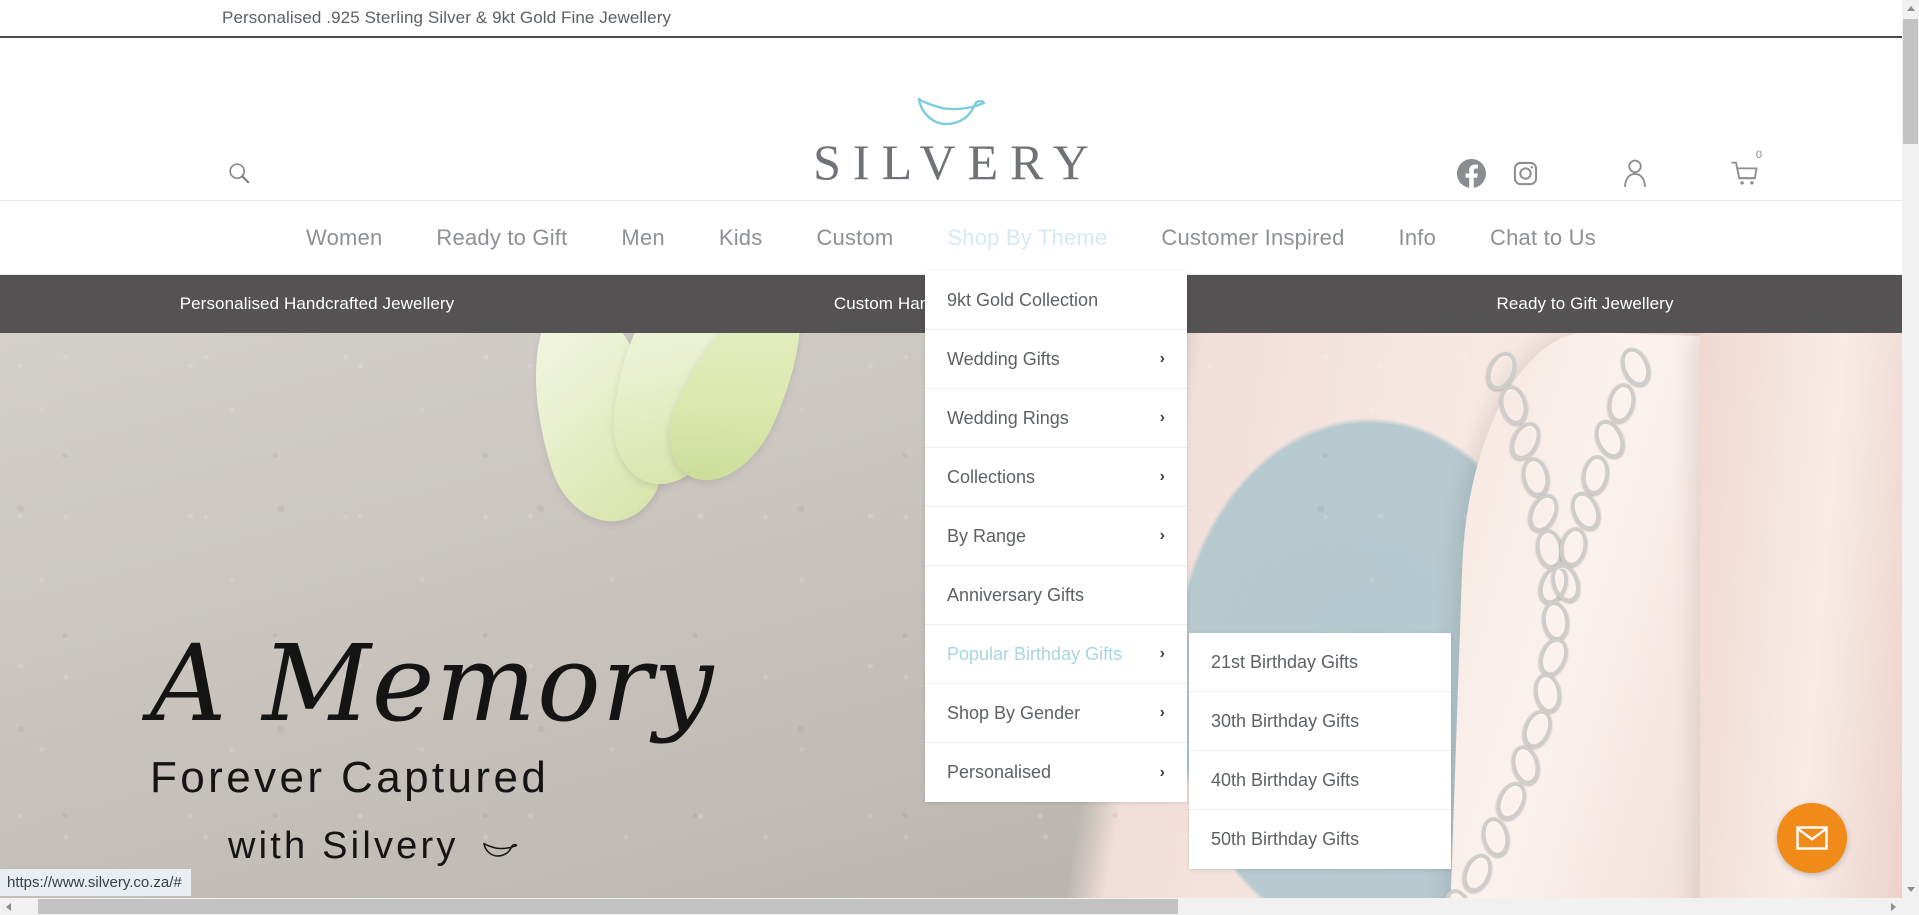  I want to click on horizontal-scrollbar-thumb, so click(608, 906).